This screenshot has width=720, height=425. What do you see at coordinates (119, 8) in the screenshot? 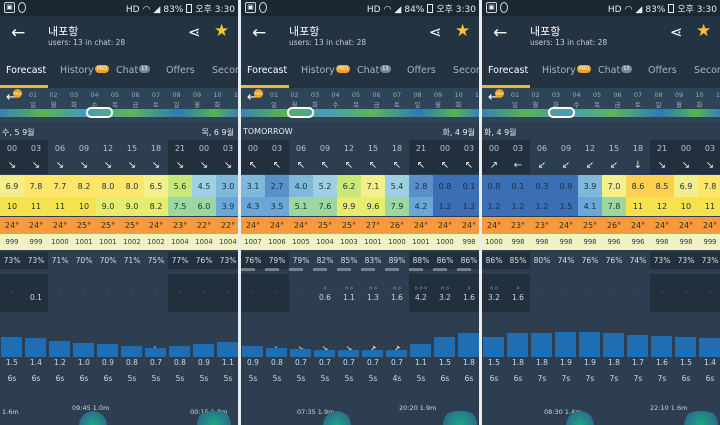
I see `status-bar: ▣ HD ◠ ◢ 83% 오후 3:30` at bounding box center [119, 8].